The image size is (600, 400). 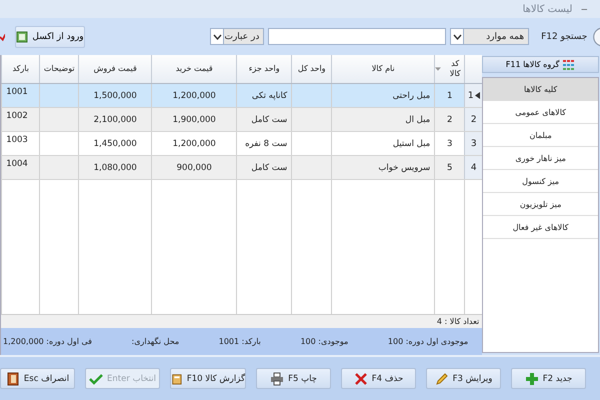 I want to click on detail-text: محل نگهداری:, so click(x=156, y=341).